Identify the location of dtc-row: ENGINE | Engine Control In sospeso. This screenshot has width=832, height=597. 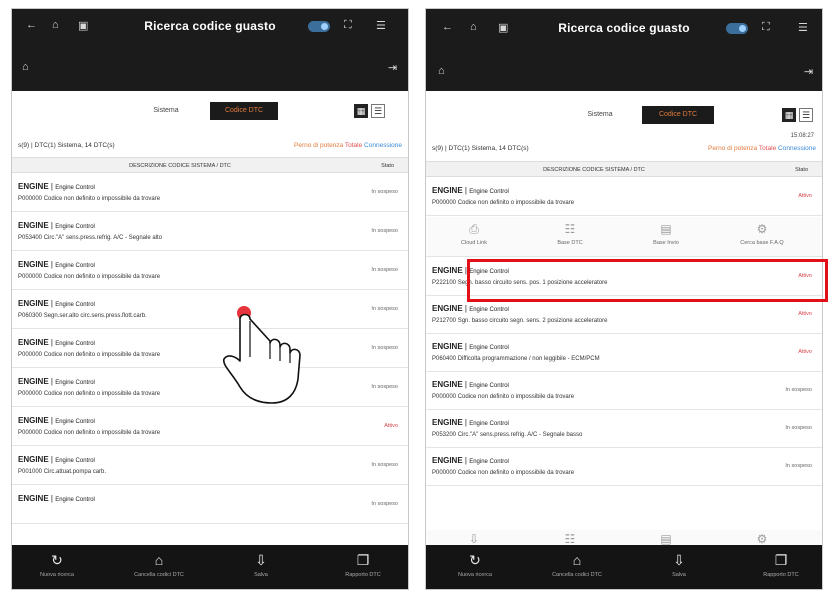
(210, 505).